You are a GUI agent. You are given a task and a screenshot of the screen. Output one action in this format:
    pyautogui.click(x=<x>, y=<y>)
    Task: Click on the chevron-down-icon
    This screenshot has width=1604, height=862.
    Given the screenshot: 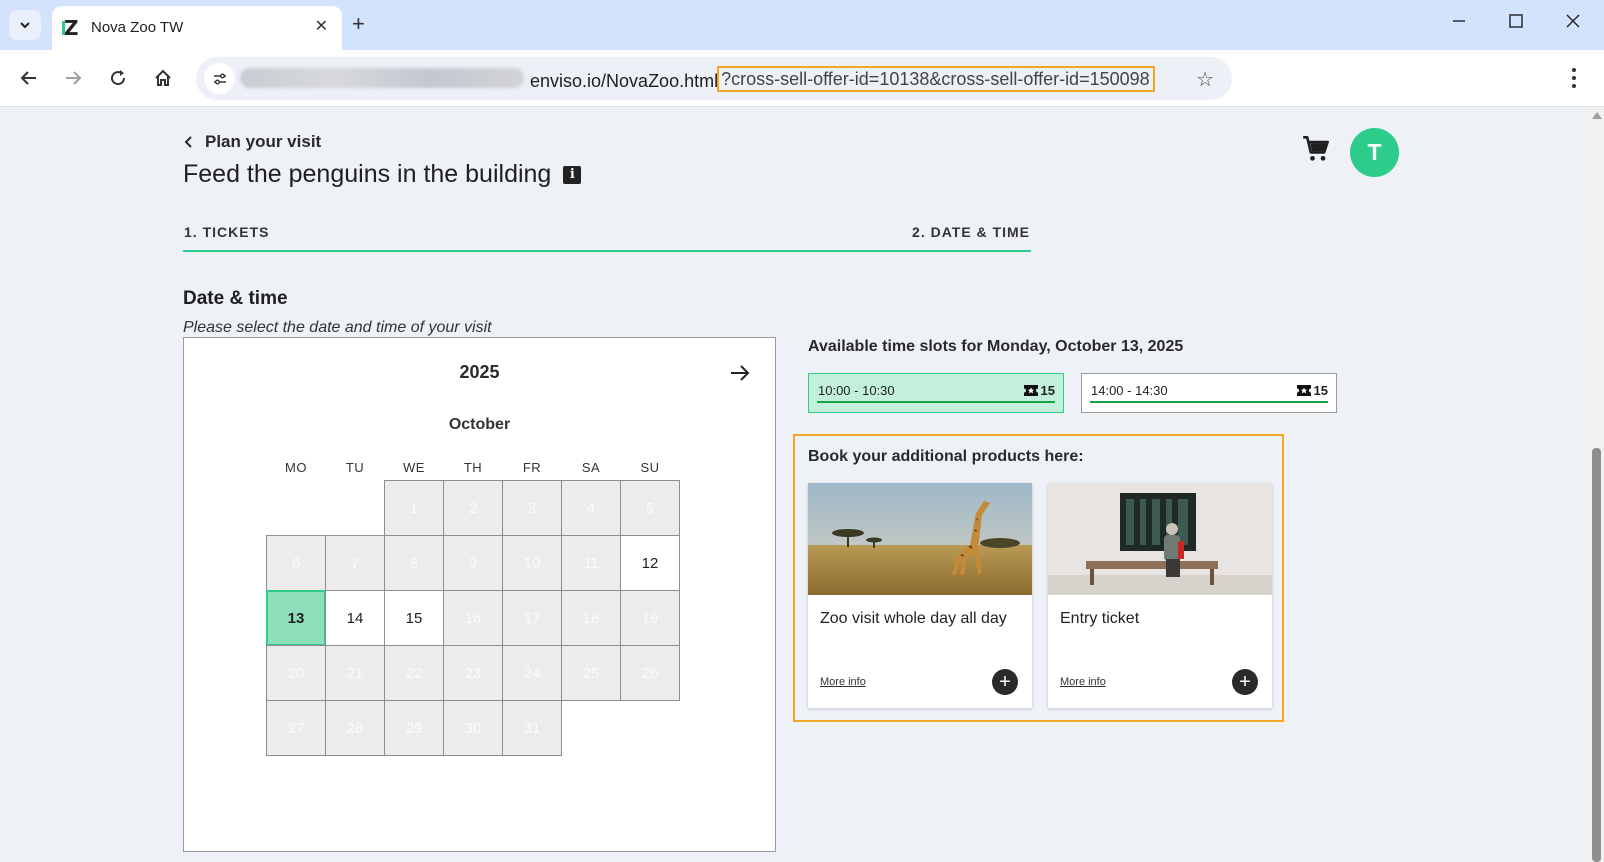 What is the action you would take?
    pyautogui.click(x=25, y=25)
    